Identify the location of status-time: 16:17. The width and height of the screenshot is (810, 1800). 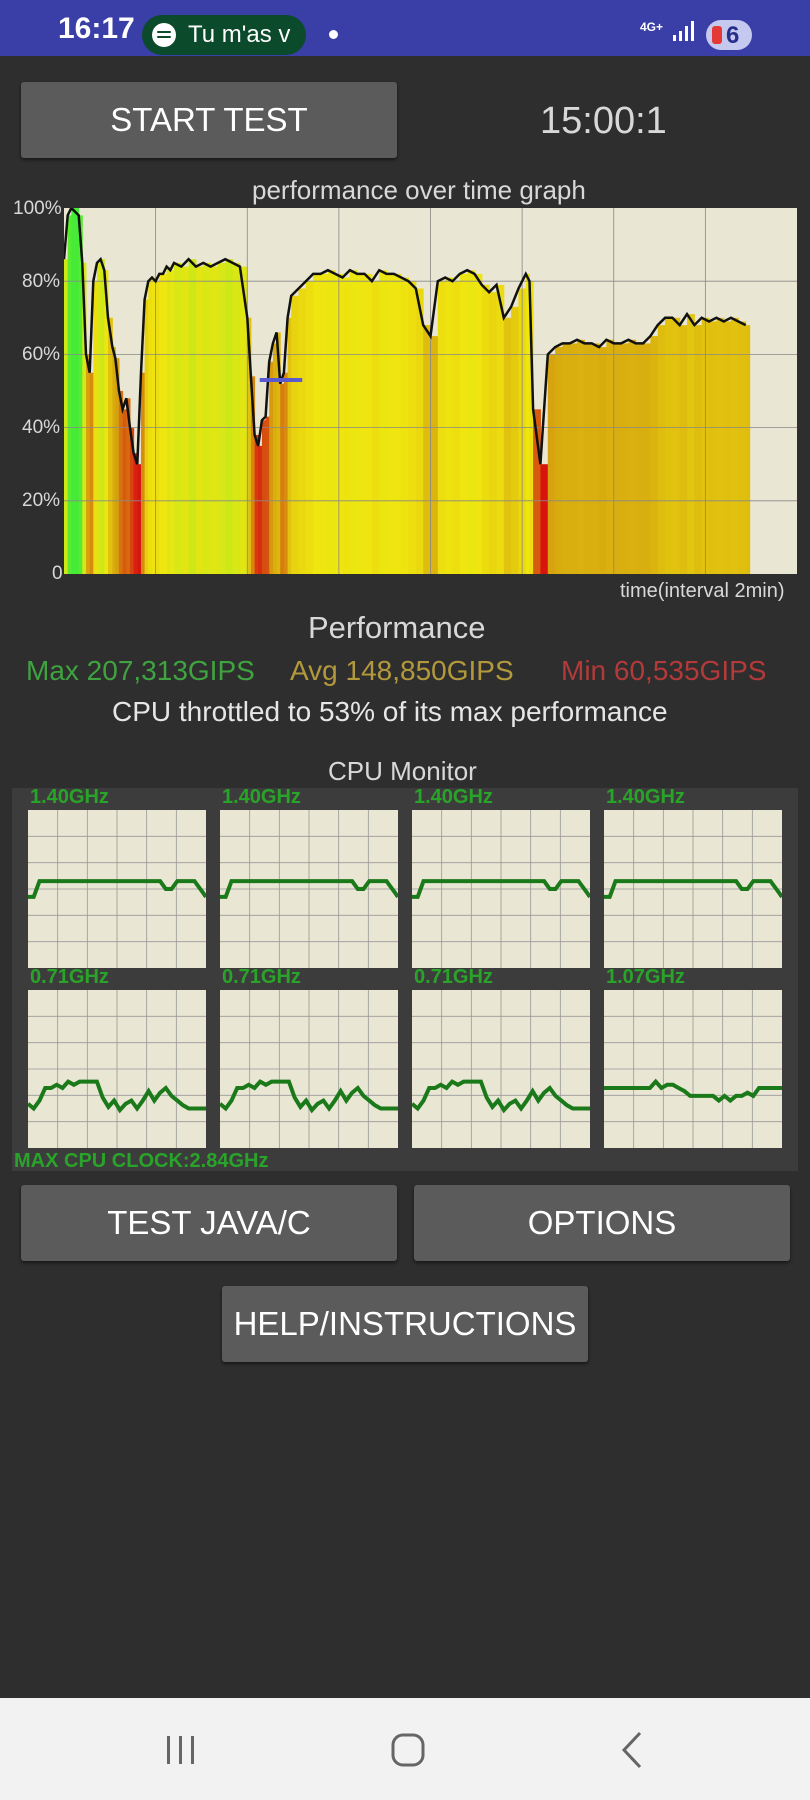
(96, 28).